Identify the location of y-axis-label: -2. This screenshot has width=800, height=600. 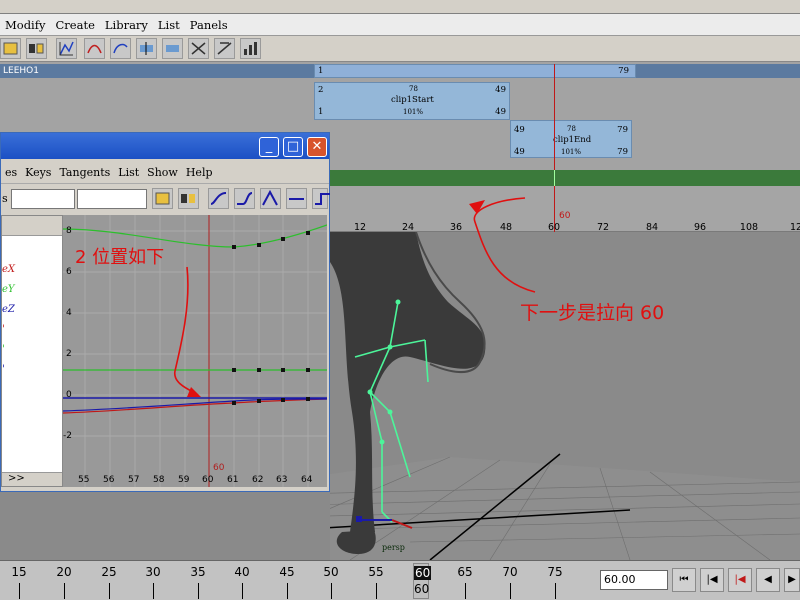
(67, 436).